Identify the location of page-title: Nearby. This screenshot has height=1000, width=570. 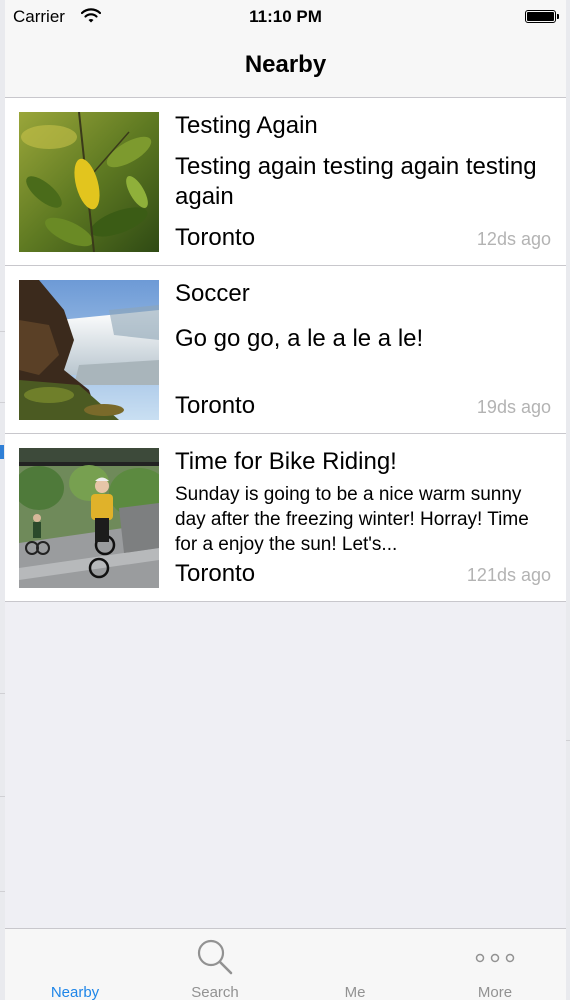
(285, 64).